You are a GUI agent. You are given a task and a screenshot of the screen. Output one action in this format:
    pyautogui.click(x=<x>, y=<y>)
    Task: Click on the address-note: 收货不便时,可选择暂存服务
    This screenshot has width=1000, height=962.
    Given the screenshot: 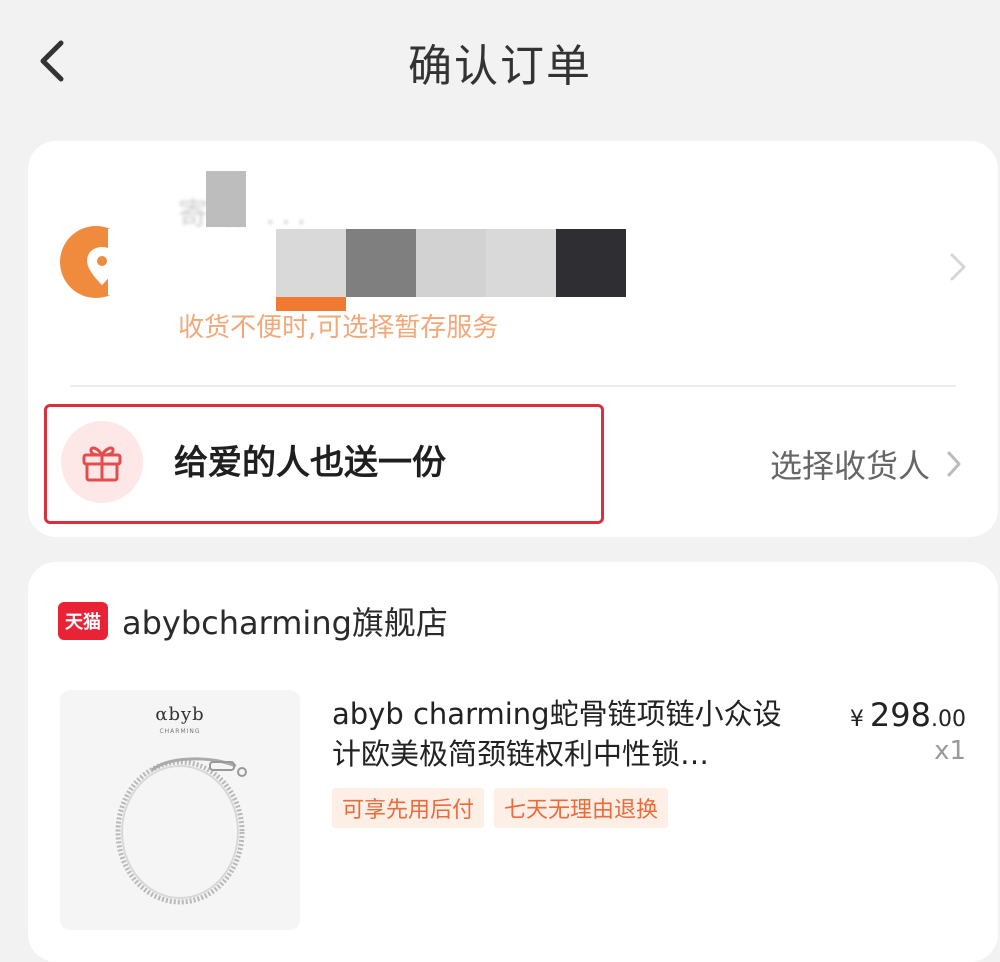 What is the action you would take?
    pyautogui.click(x=338, y=328)
    